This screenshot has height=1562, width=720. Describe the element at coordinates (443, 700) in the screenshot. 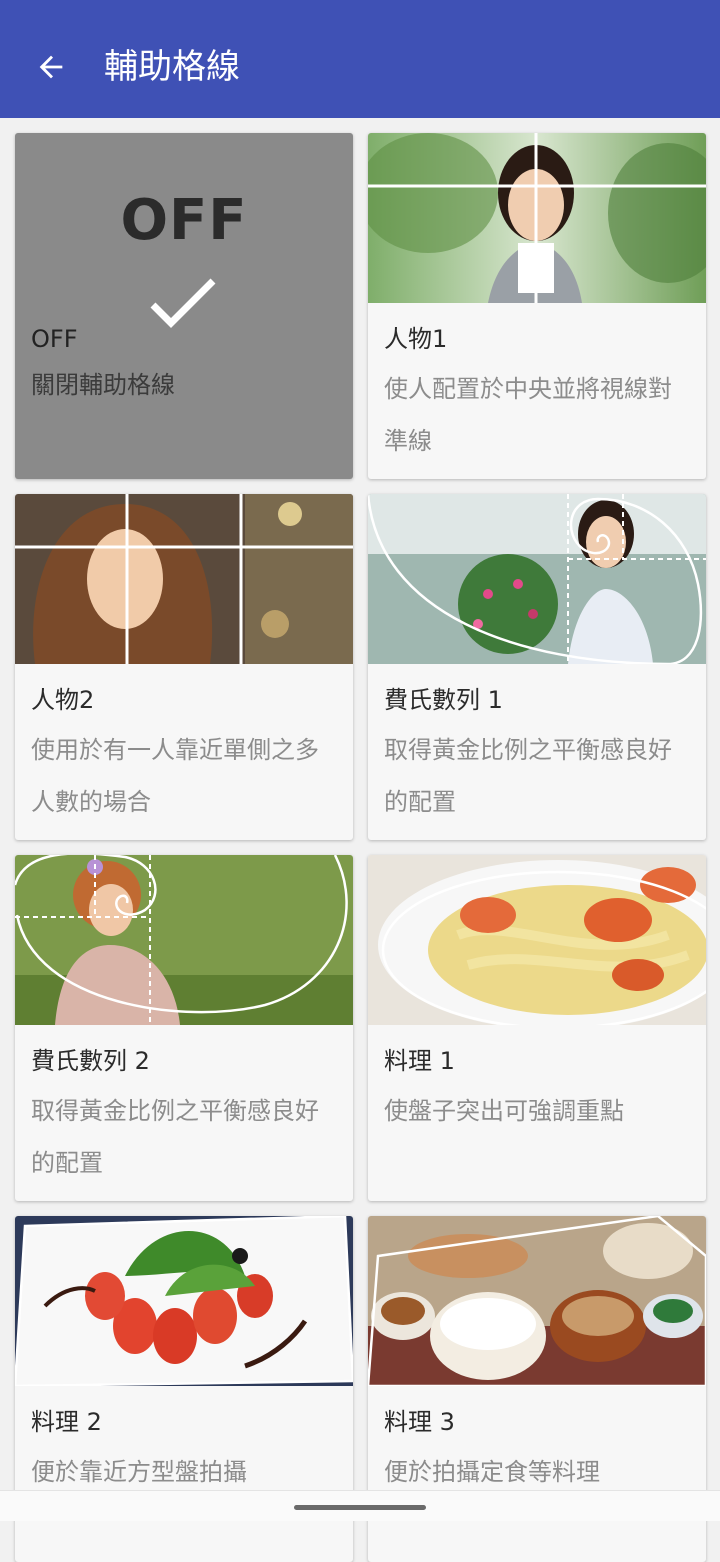

I see `card-title: 費氏數列 1` at that location.